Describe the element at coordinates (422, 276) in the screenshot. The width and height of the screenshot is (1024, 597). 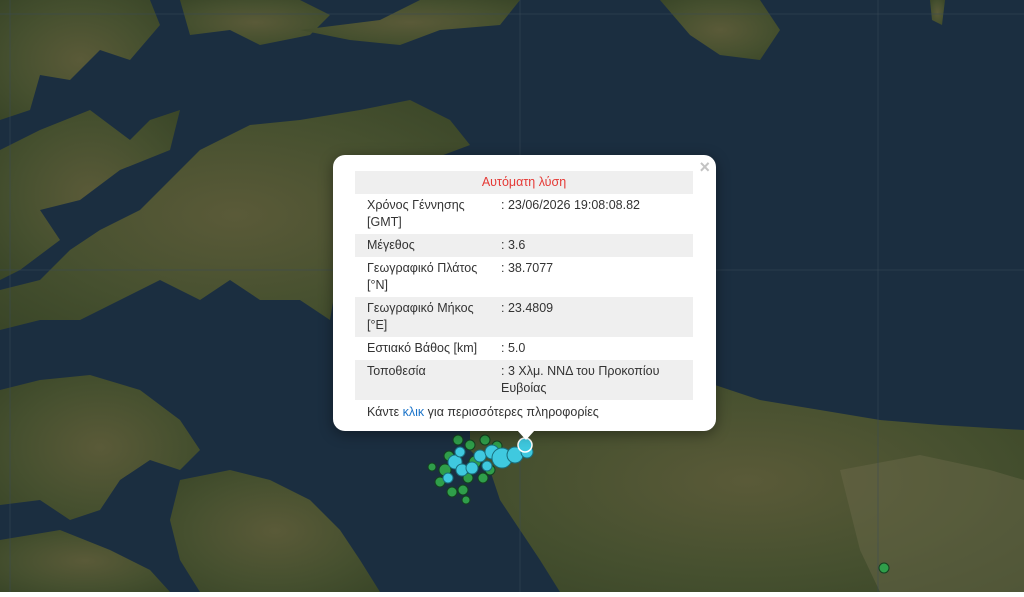
I see `row-label: Γεωγραφικό Πλάτος [°N]` at that location.